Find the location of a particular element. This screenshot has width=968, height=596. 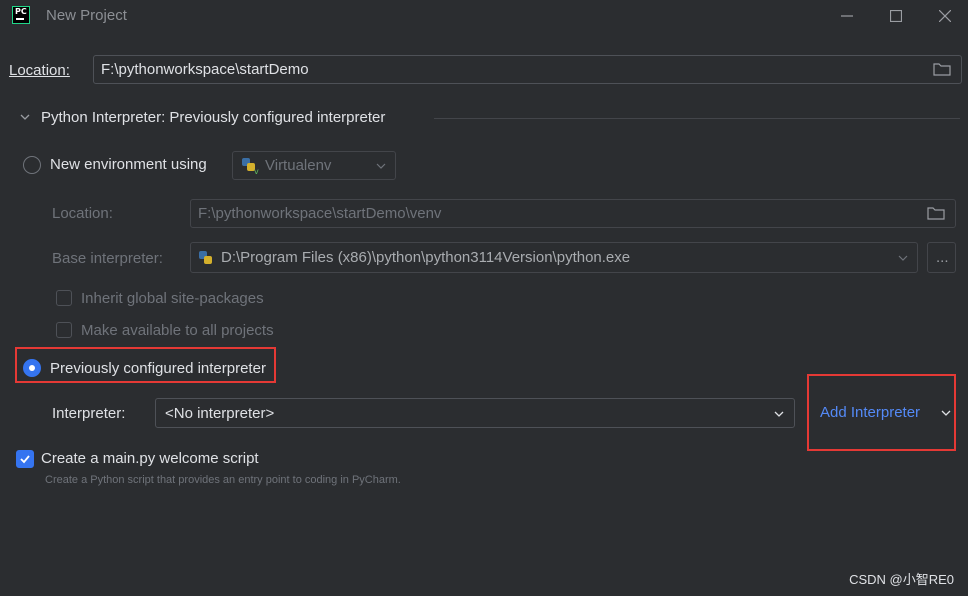

maximize-icon is located at coordinates (896, 16).